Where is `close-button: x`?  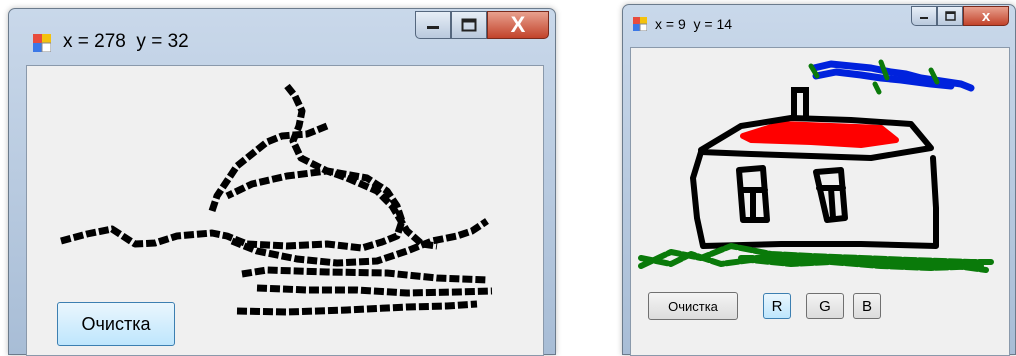 close-button: x is located at coordinates (986, 16).